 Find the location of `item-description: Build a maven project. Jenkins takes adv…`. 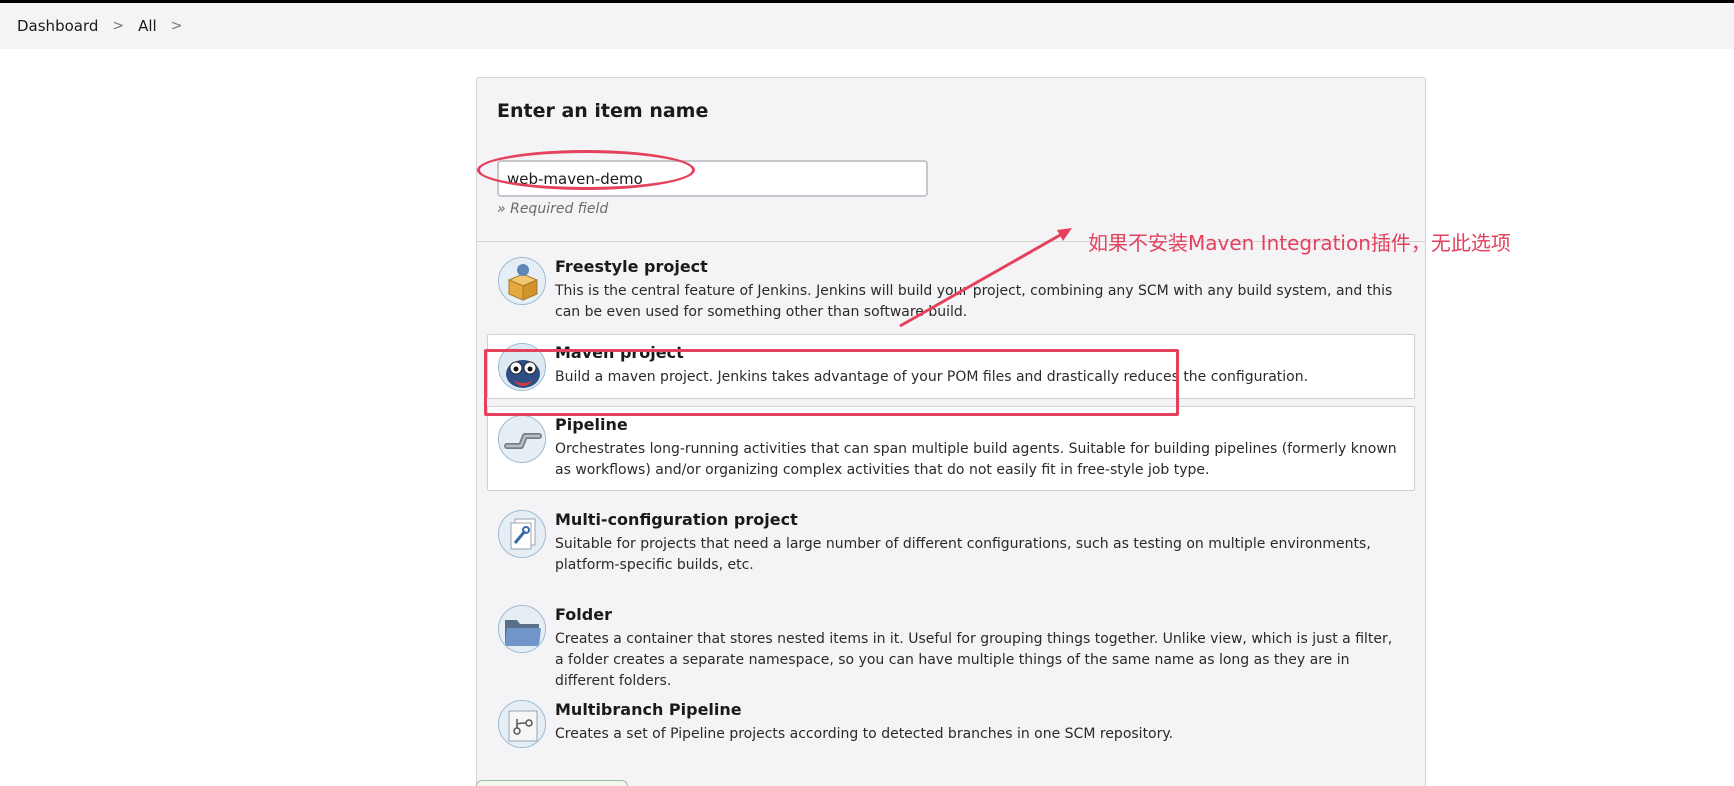

item-description: Build a maven project. Jenkins takes adv… is located at coordinates (932, 377).